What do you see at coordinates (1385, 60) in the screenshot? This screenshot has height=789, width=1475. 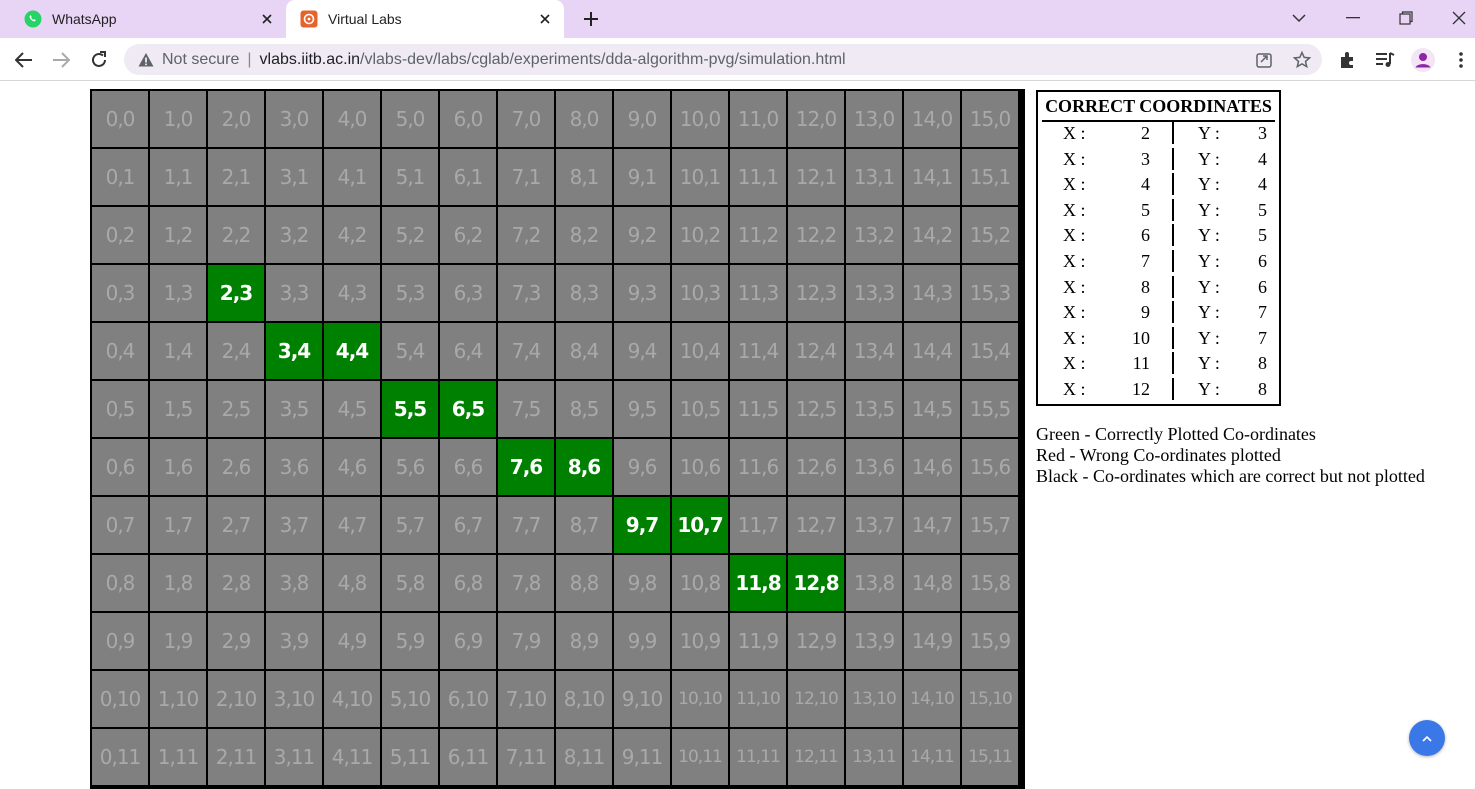 I see `reading-list-icon` at bounding box center [1385, 60].